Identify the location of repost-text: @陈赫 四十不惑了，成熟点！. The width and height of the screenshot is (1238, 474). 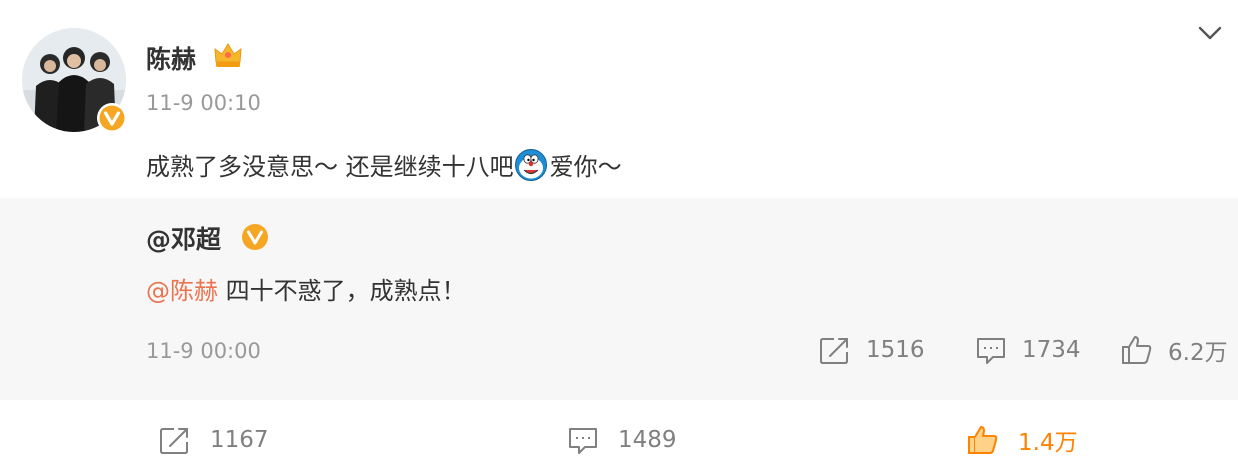
(306, 288).